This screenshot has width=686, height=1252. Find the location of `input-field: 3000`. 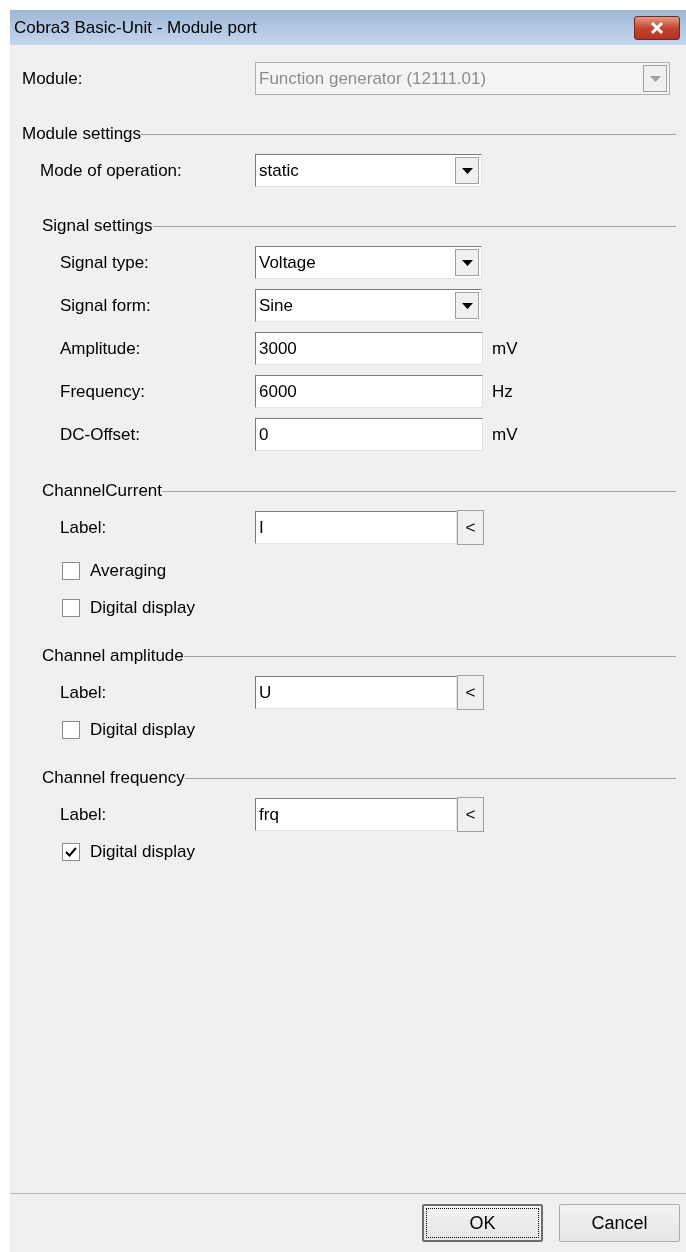

input-field: 3000 is located at coordinates (369, 348).